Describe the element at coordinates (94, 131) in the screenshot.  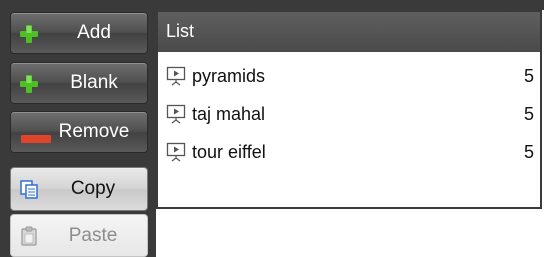
I see `remove-button-label: Remove` at that location.